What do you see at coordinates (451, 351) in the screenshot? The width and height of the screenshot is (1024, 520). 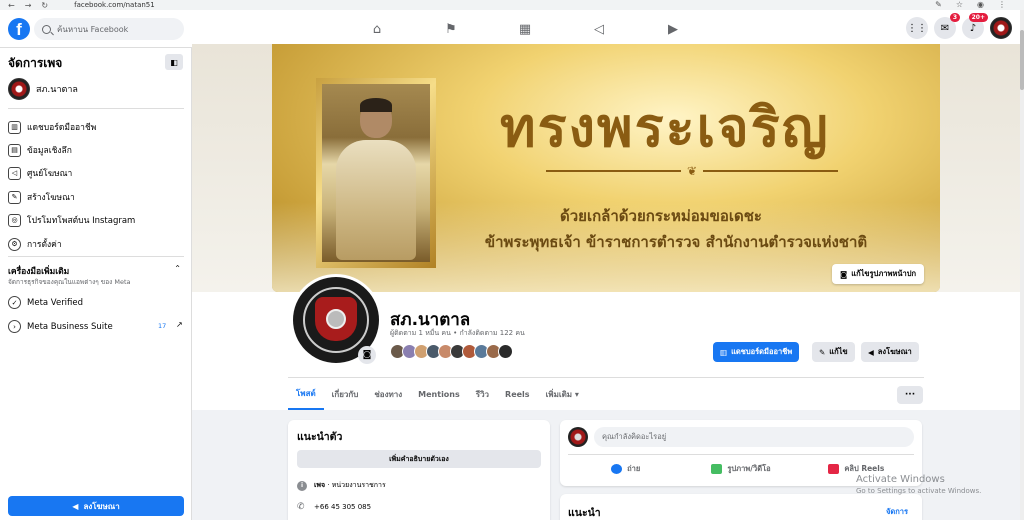 I see `follower-avatars` at bounding box center [451, 351].